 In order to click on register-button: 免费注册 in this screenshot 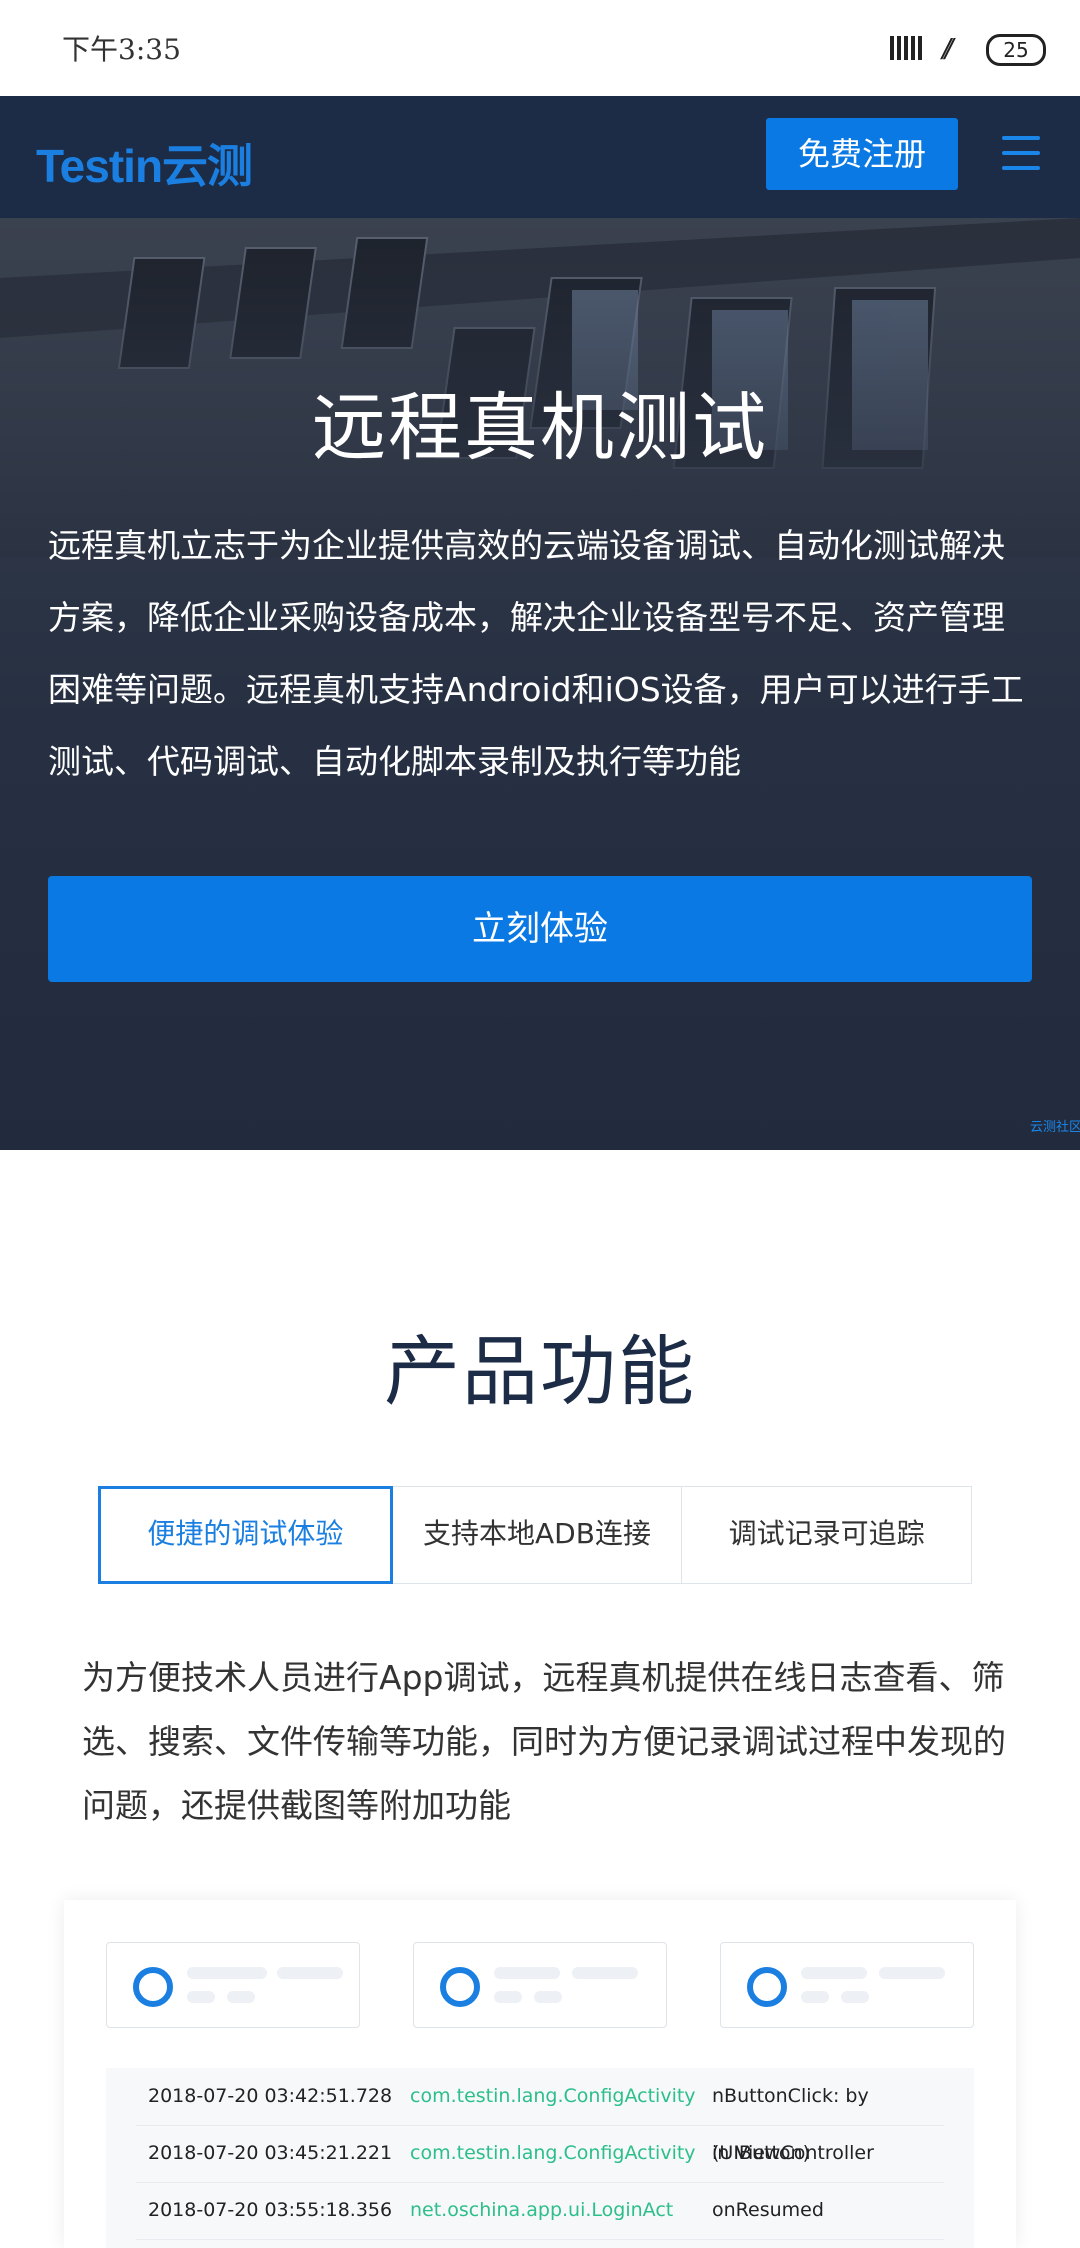, I will do `click(862, 154)`.